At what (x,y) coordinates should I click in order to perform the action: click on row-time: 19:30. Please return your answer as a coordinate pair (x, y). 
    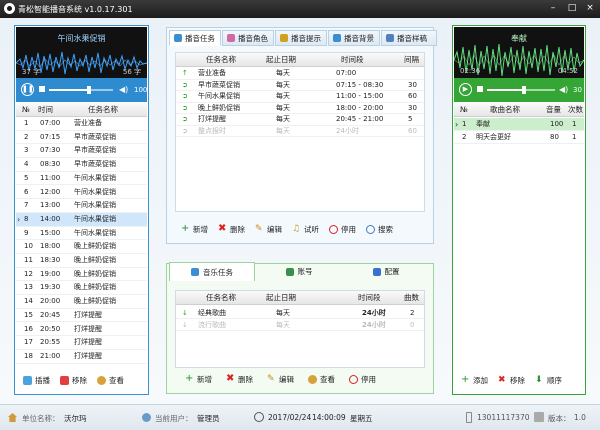
    Looking at the image, I should click on (50, 287).